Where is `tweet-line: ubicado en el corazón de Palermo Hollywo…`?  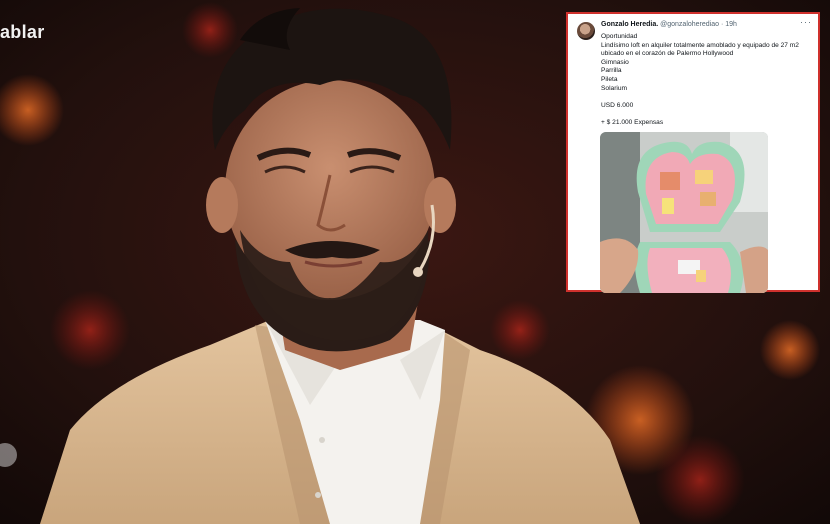
tweet-line: ubicado en el corazón de Palermo Hollywo… is located at coordinates (667, 54).